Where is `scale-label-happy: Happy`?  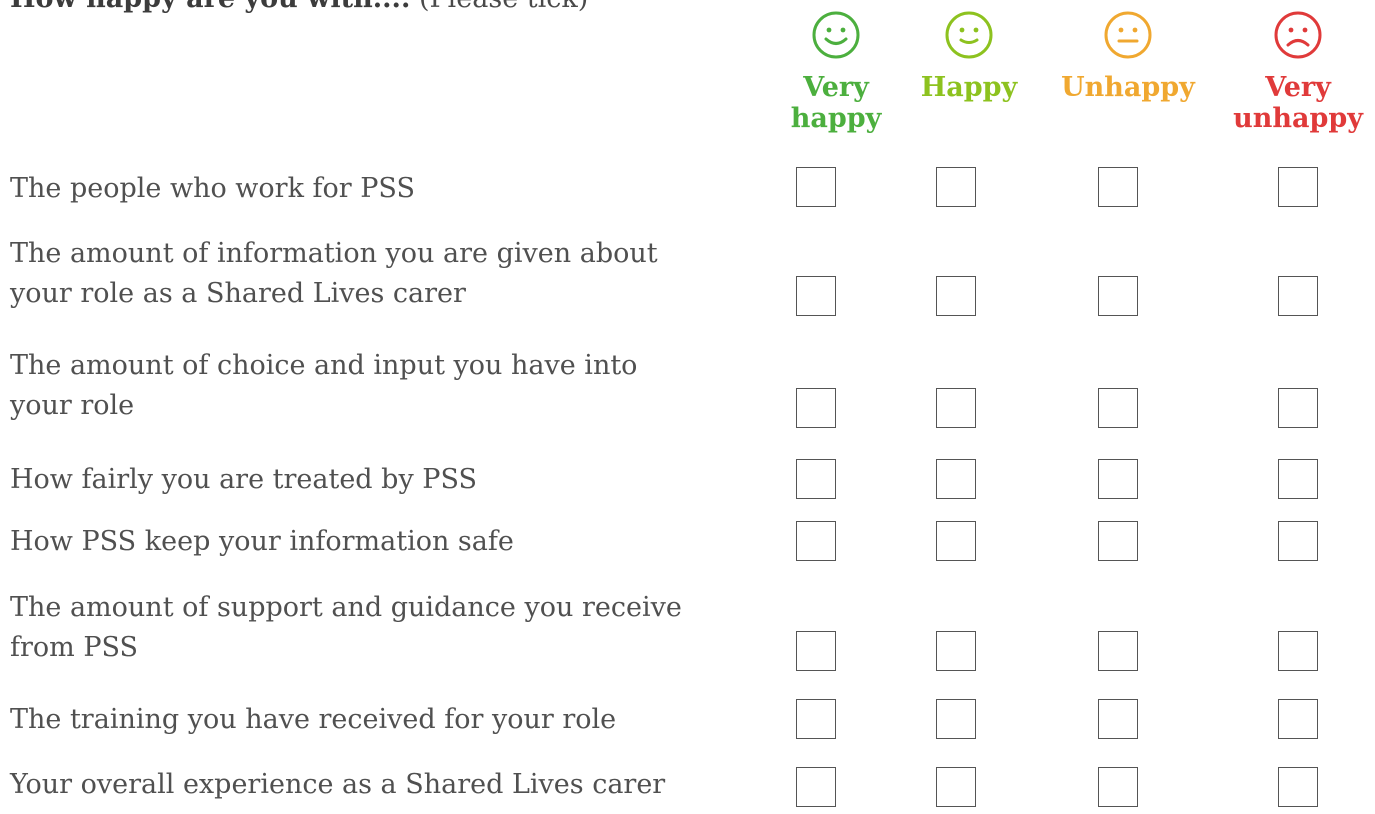 scale-label-happy: Happy is located at coordinates (969, 87).